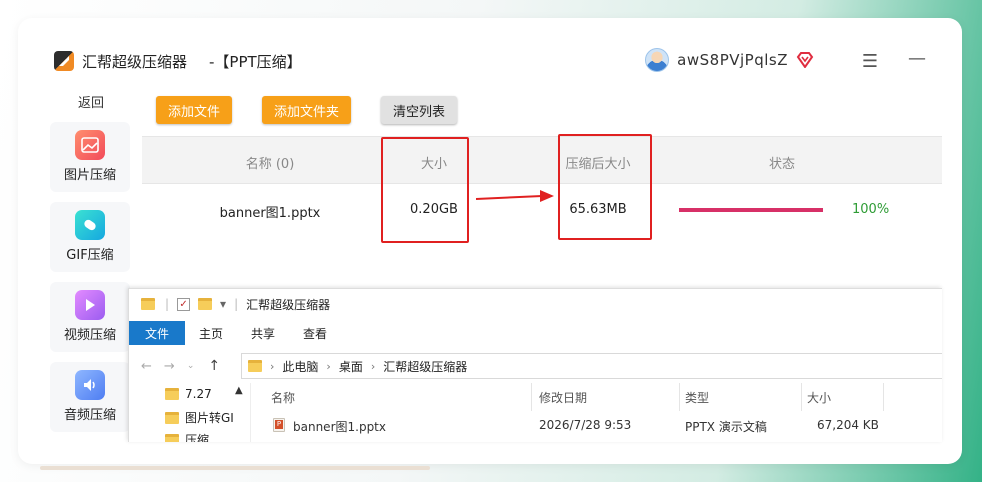 The height and width of the screenshot is (482, 982). Describe the element at coordinates (425, 190) in the screenshot. I see `highlight-box-size` at that location.